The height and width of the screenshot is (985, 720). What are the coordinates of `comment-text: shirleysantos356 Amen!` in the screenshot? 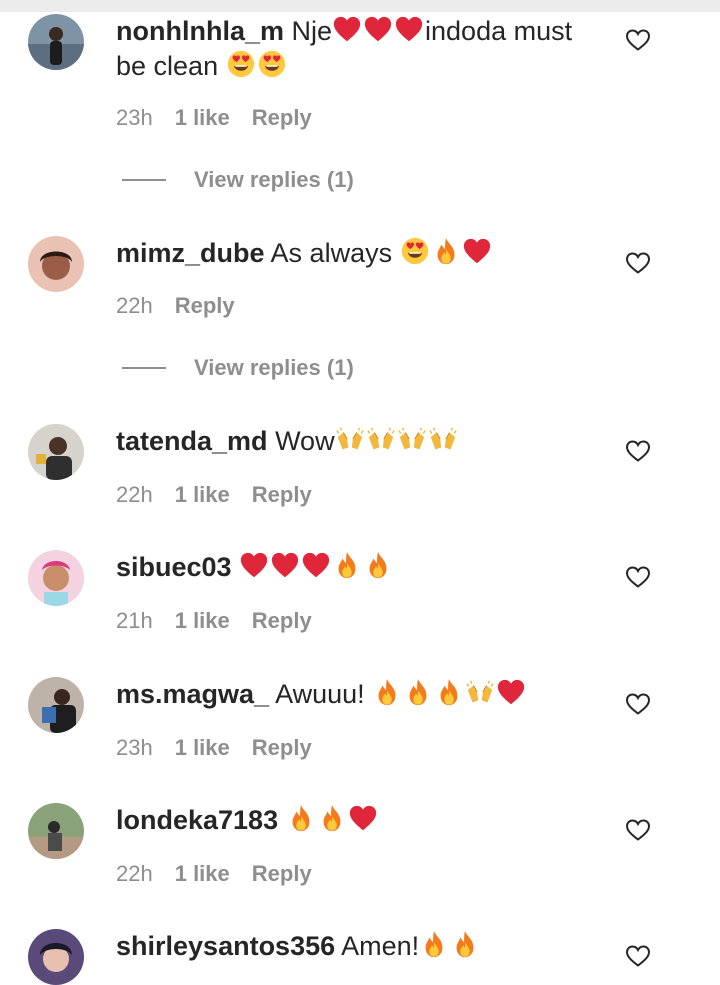 It's located at (361, 946).